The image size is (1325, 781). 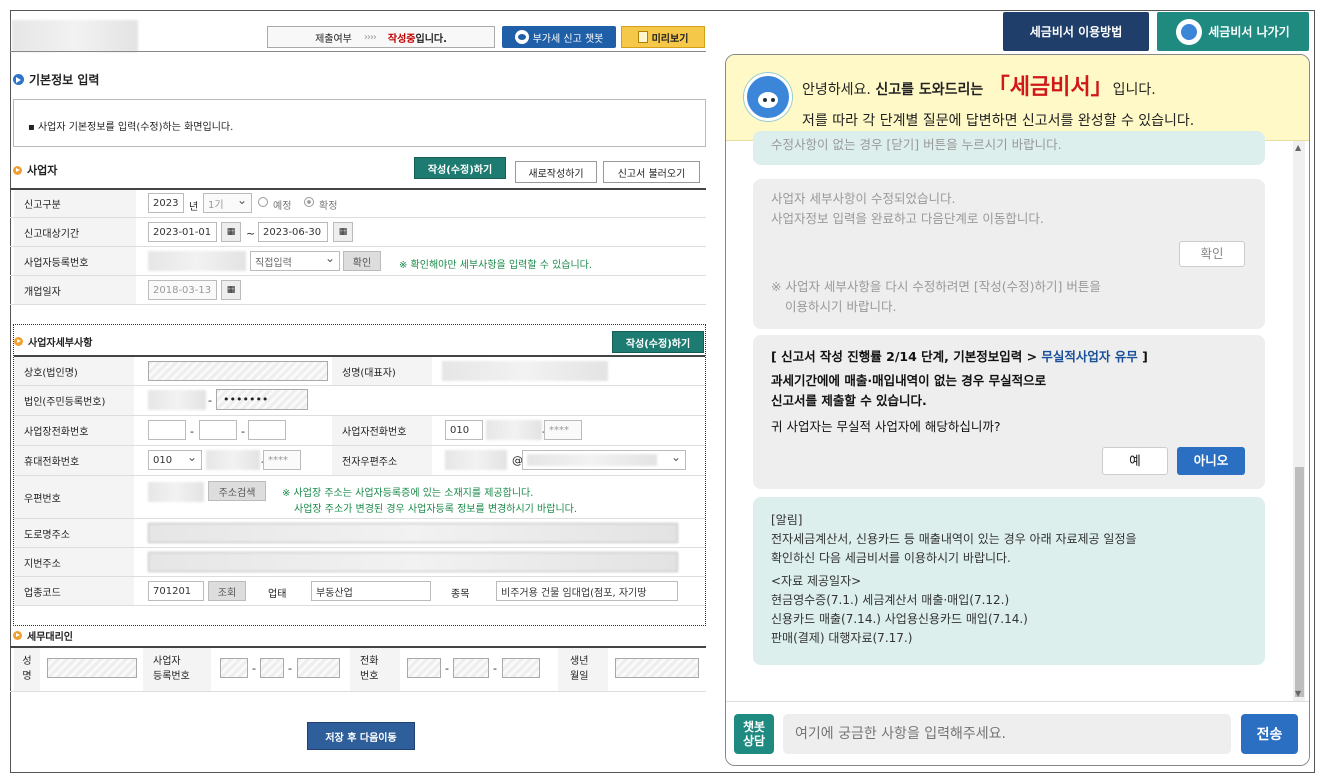 What do you see at coordinates (559, 37) in the screenshot?
I see `vat-chatbot-button: 부가세 신고 챗봇` at bounding box center [559, 37].